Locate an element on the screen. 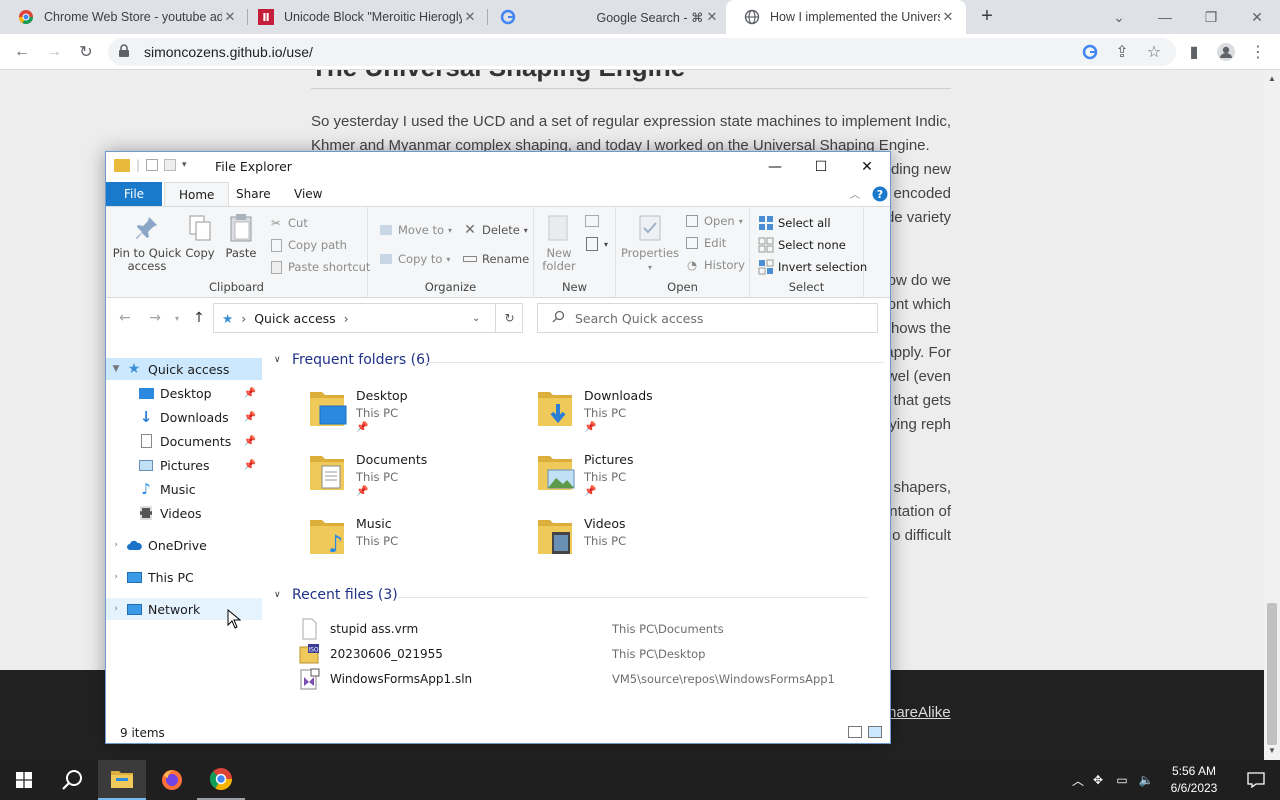  details-view-icon is located at coordinates (855, 732).